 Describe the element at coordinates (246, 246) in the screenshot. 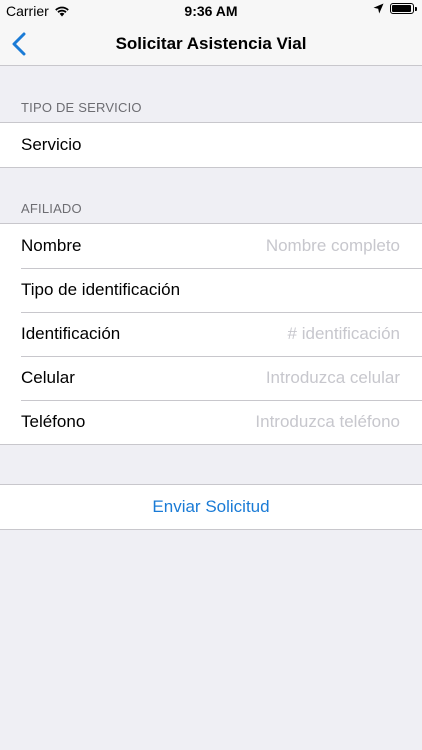

I see `name-input` at that location.